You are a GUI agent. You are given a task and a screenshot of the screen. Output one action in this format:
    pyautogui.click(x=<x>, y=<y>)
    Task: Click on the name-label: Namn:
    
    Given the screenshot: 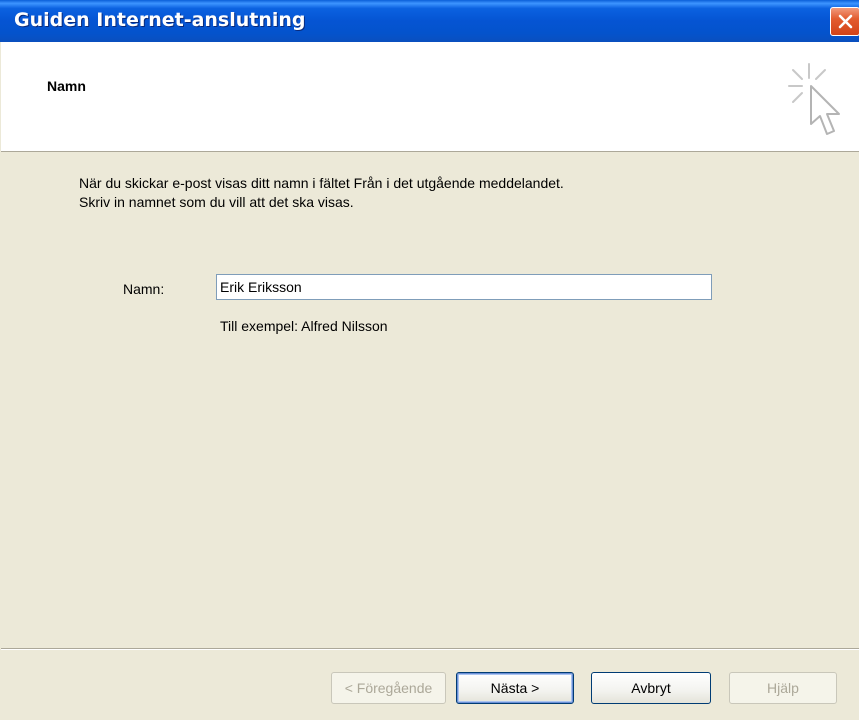 What is the action you would take?
    pyautogui.click(x=144, y=289)
    